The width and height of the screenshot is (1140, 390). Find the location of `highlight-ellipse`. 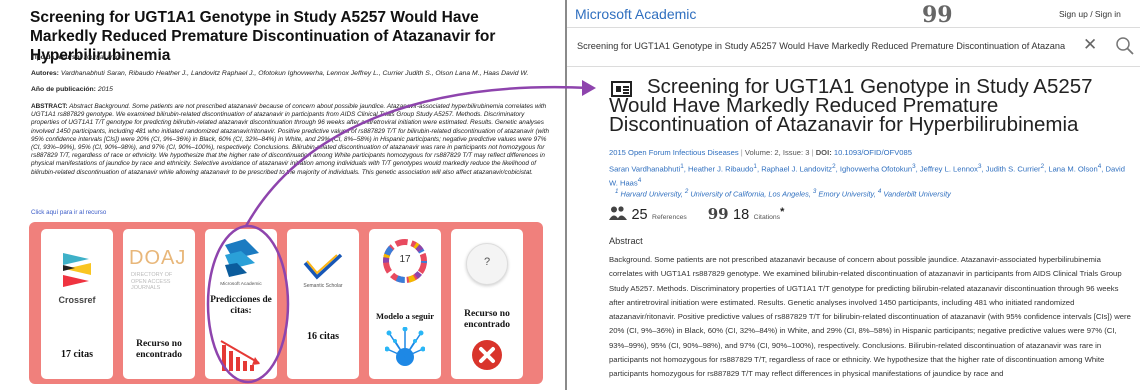

highlight-ellipse is located at coordinates (248, 304).